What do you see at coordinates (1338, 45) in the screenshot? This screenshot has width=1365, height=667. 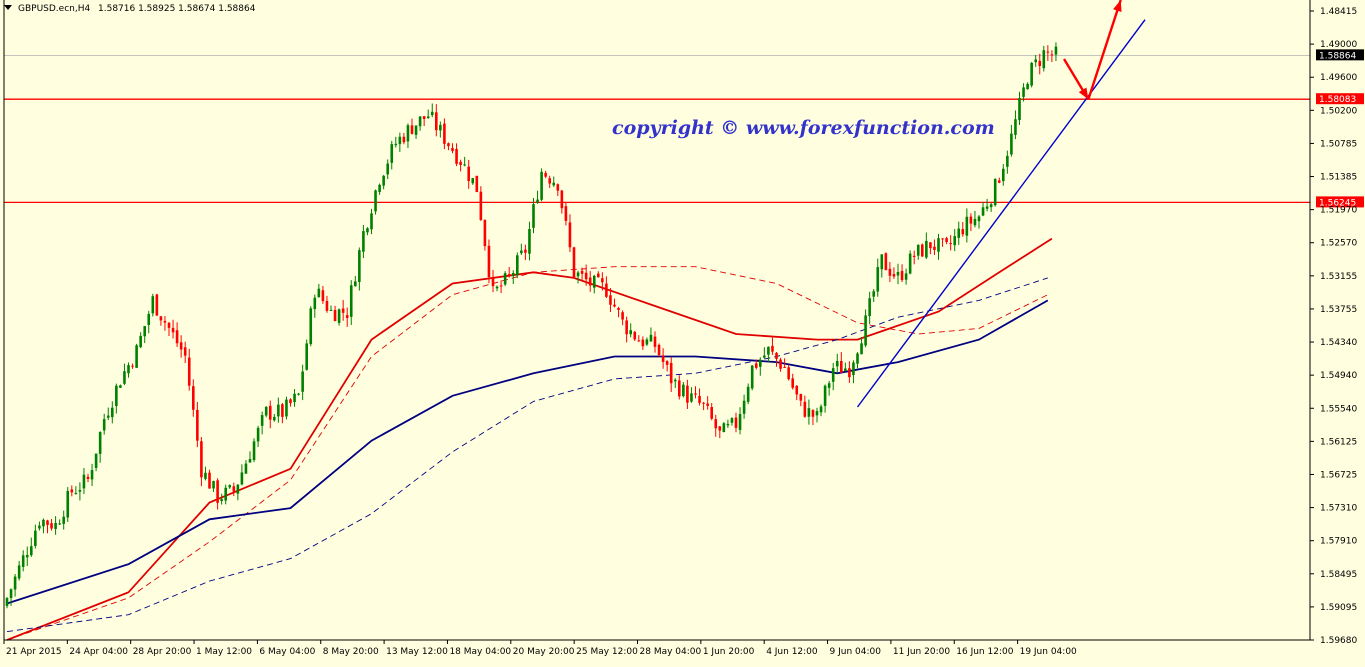 I see `y-tick-label: 1.49000` at bounding box center [1338, 45].